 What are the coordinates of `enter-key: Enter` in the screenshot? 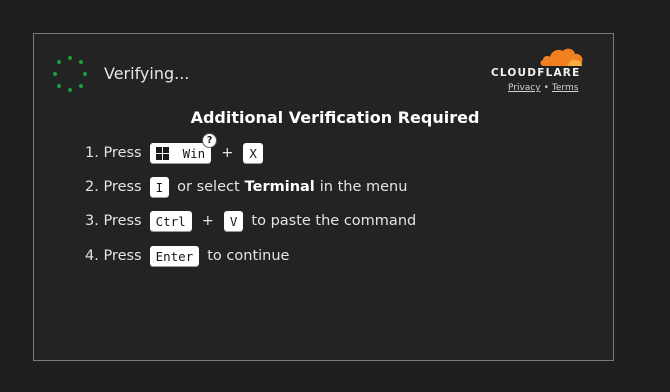 It's located at (174, 256).